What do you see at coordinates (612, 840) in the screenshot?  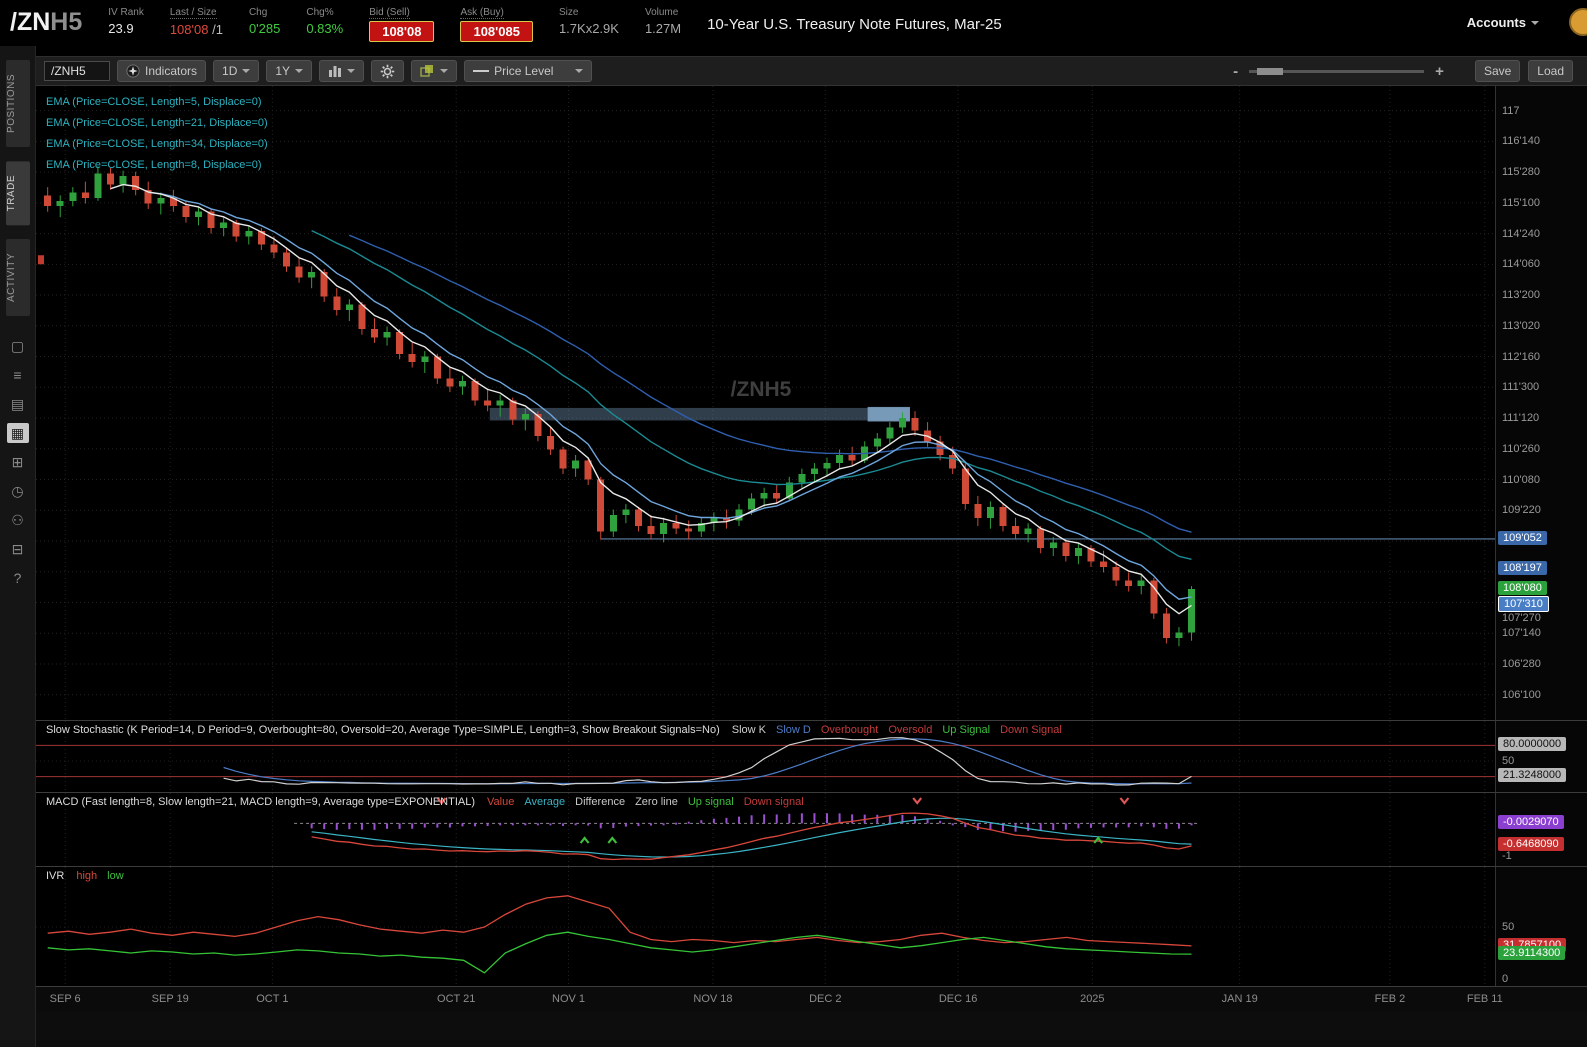 I see `up-signal-arrow` at bounding box center [612, 840].